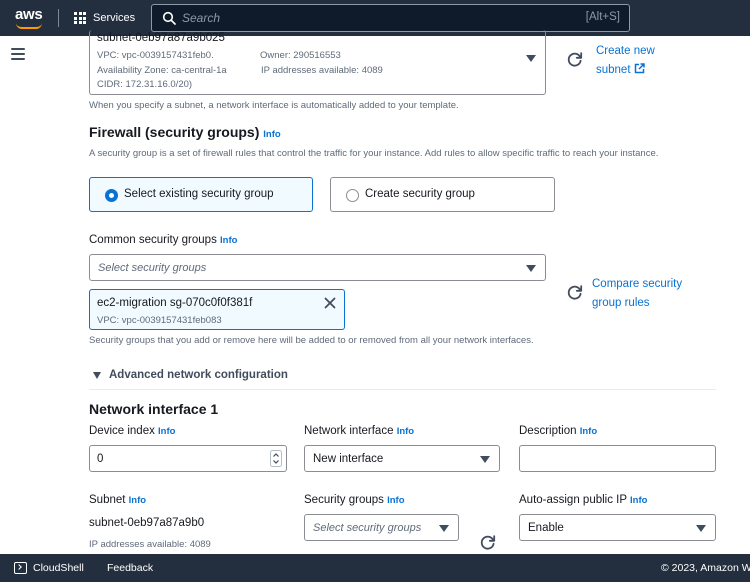 This screenshot has height=582, width=750. I want to click on selected-sg-name: ec2-migration sg-070c0f0f381f, so click(175, 303).